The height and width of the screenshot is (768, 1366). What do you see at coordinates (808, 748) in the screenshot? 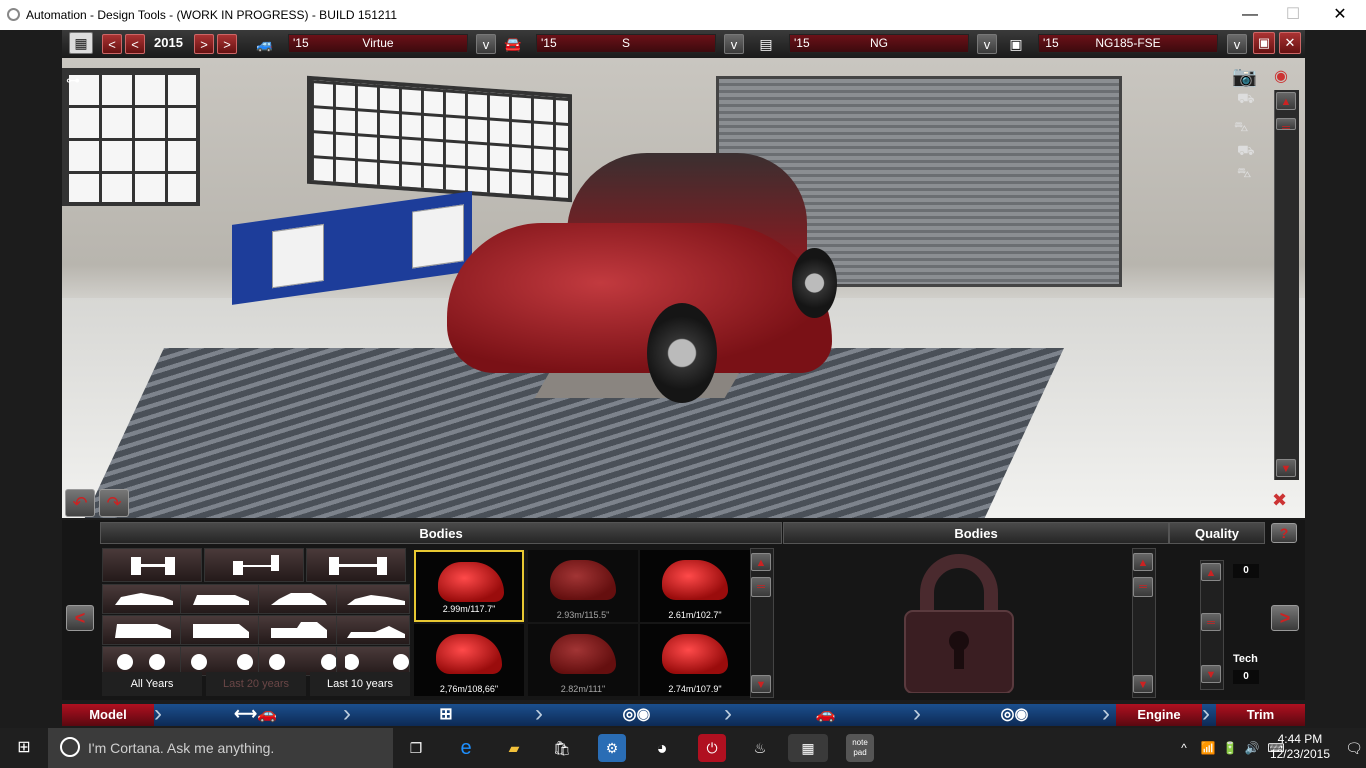
I see `automation-app-icon: ▦` at bounding box center [808, 748].